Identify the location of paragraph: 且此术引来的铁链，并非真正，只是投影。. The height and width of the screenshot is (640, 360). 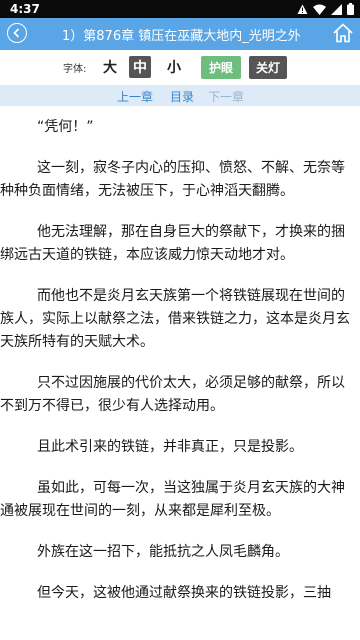
(170, 447).